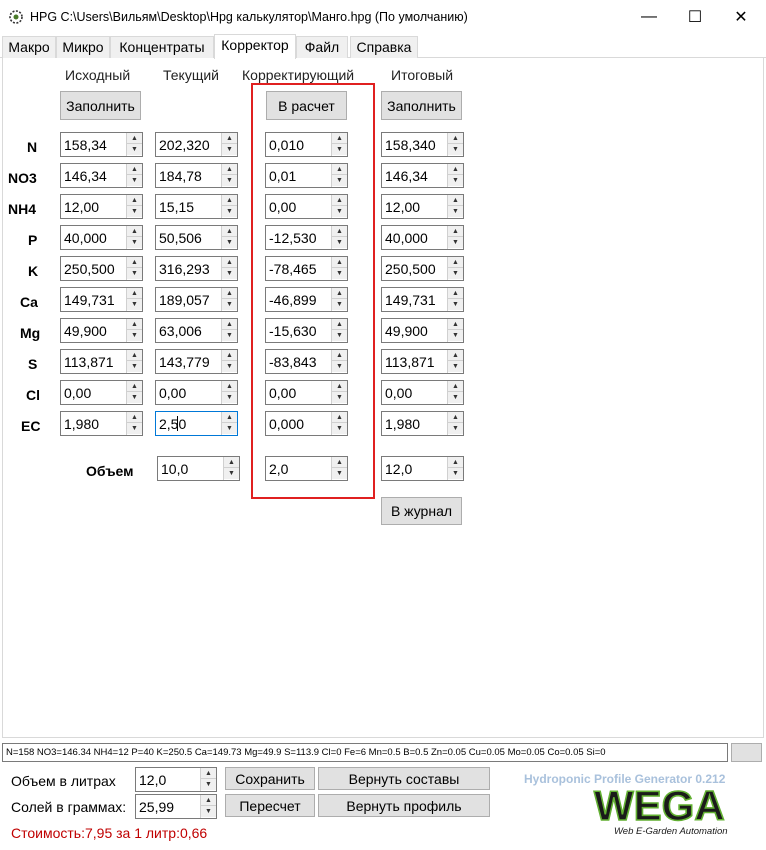 This screenshot has width=766, height=850. What do you see at coordinates (101, 299) in the screenshot?
I see `source-ca-spinner: 149,731 ▲ ▼` at bounding box center [101, 299].